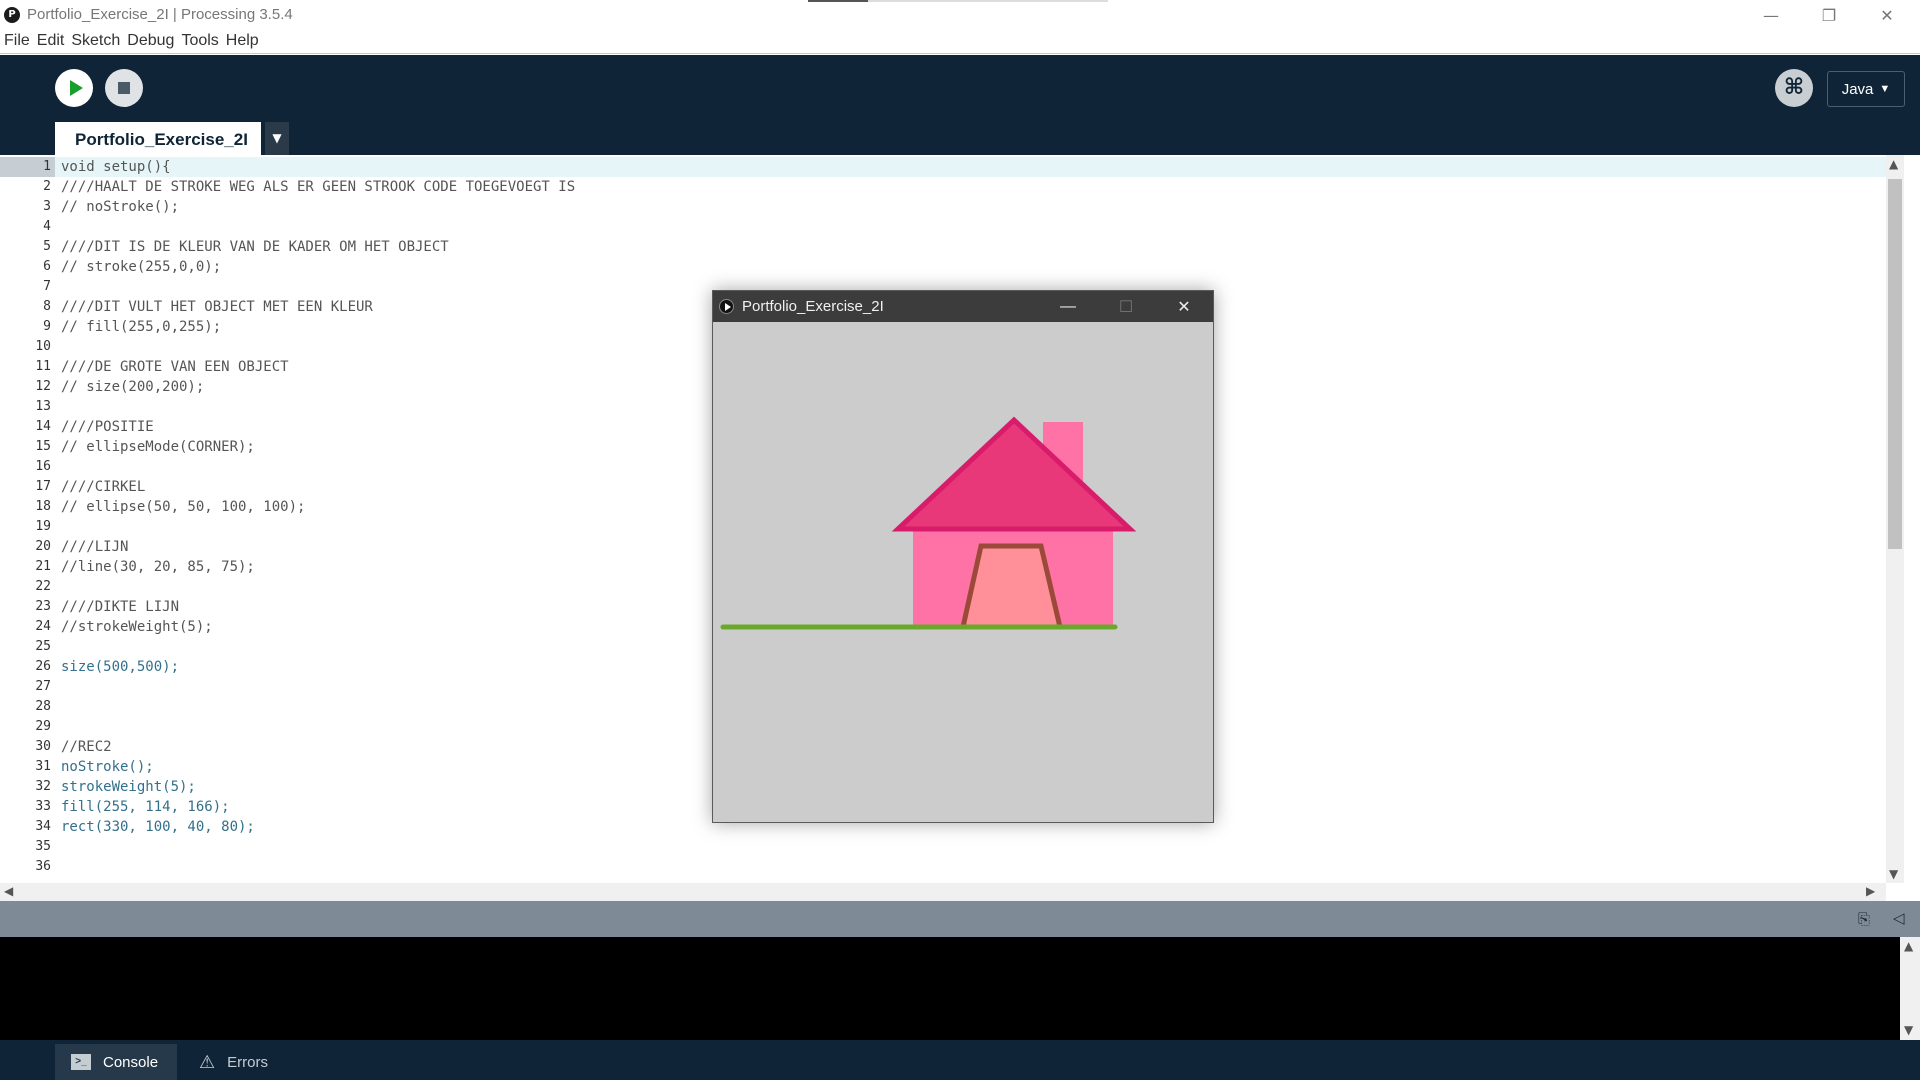 This screenshot has width=1920, height=1080. What do you see at coordinates (43, 386) in the screenshot?
I see `line-number: 12` at bounding box center [43, 386].